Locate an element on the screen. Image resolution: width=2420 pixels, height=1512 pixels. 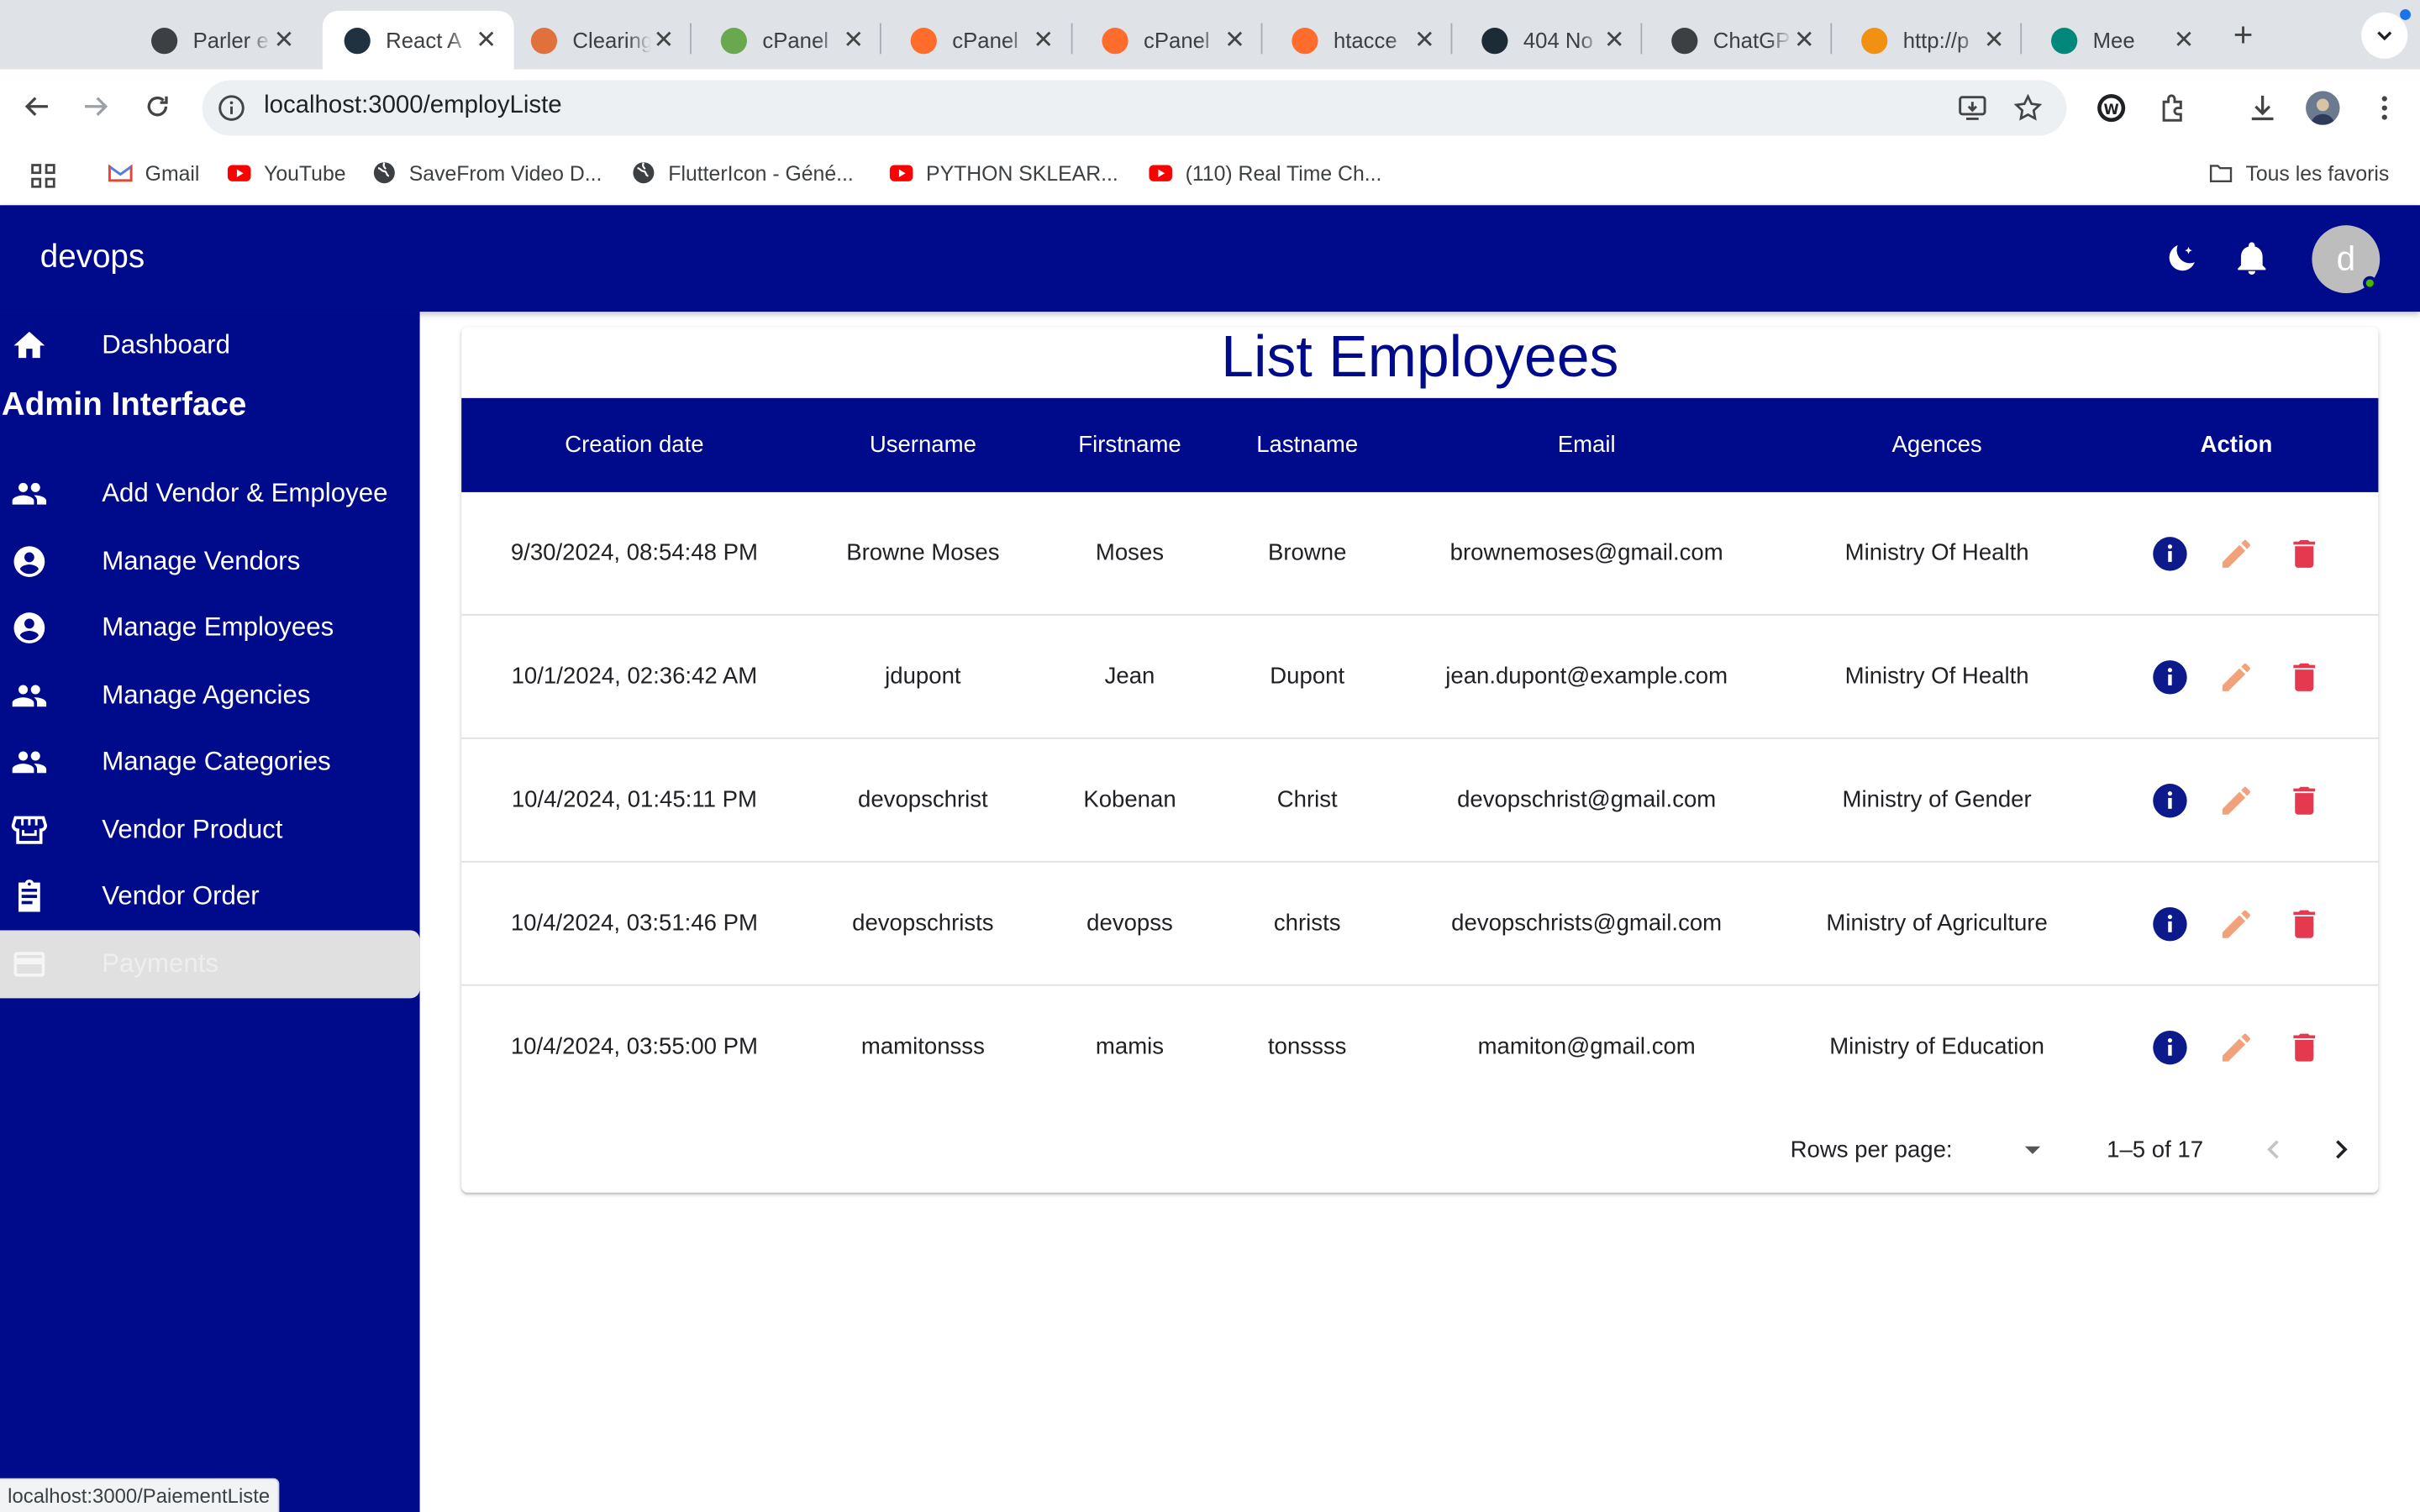
home-icon is located at coordinates (29, 345).